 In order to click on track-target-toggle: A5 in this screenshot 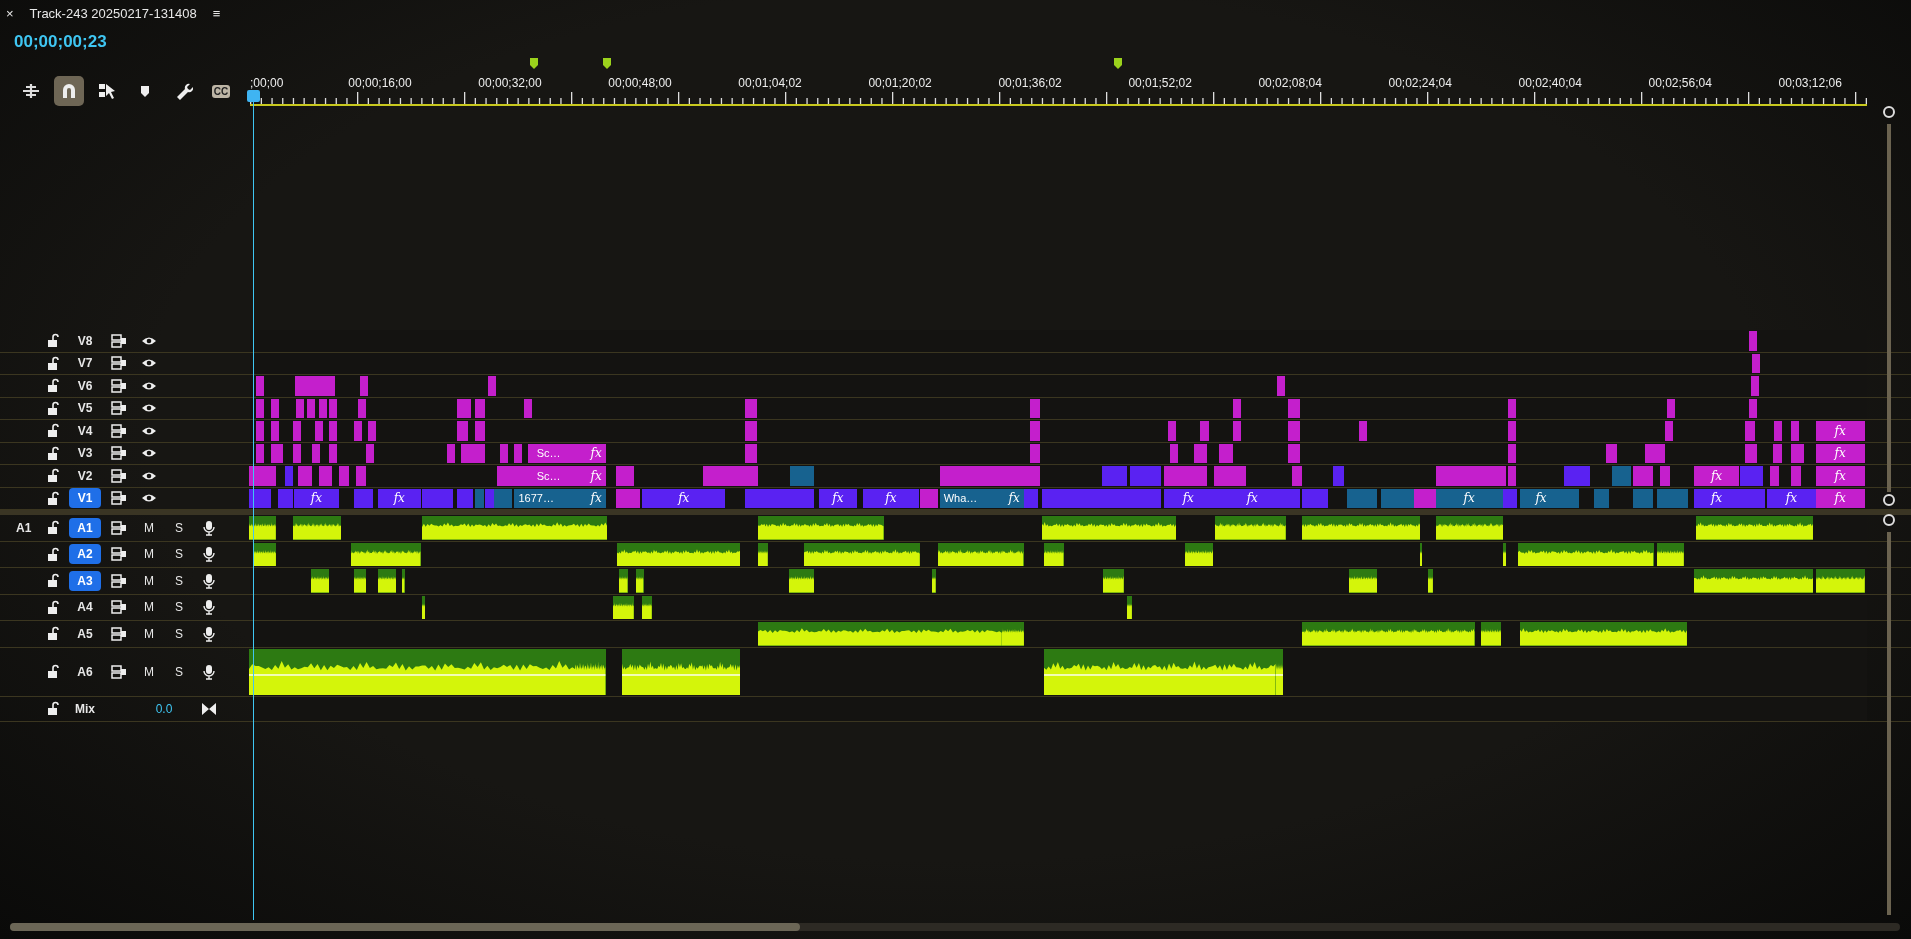, I will do `click(85, 633)`.